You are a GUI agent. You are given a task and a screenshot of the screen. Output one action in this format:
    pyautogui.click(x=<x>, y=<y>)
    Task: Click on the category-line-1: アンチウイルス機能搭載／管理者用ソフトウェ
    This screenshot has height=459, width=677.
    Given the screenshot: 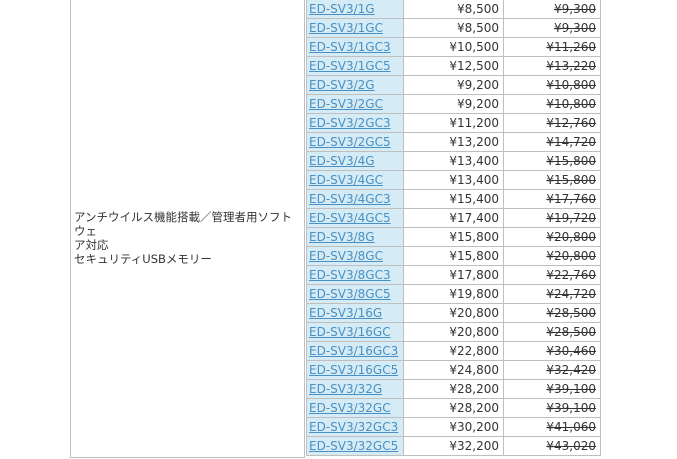 What is the action you would take?
    pyautogui.click(x=183, y=224)
    